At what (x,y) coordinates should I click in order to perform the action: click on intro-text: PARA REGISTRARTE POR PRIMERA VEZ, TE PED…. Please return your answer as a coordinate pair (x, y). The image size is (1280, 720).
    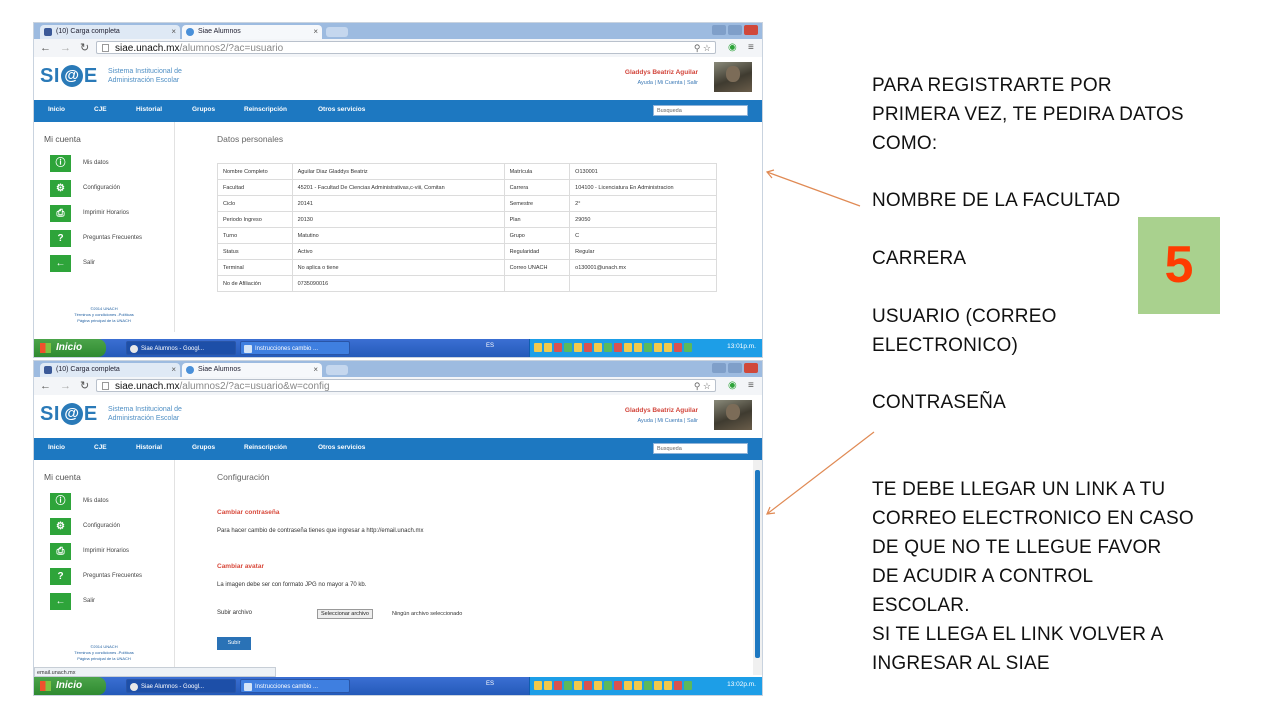
    Looking at the image, I should click on (1028, 114).